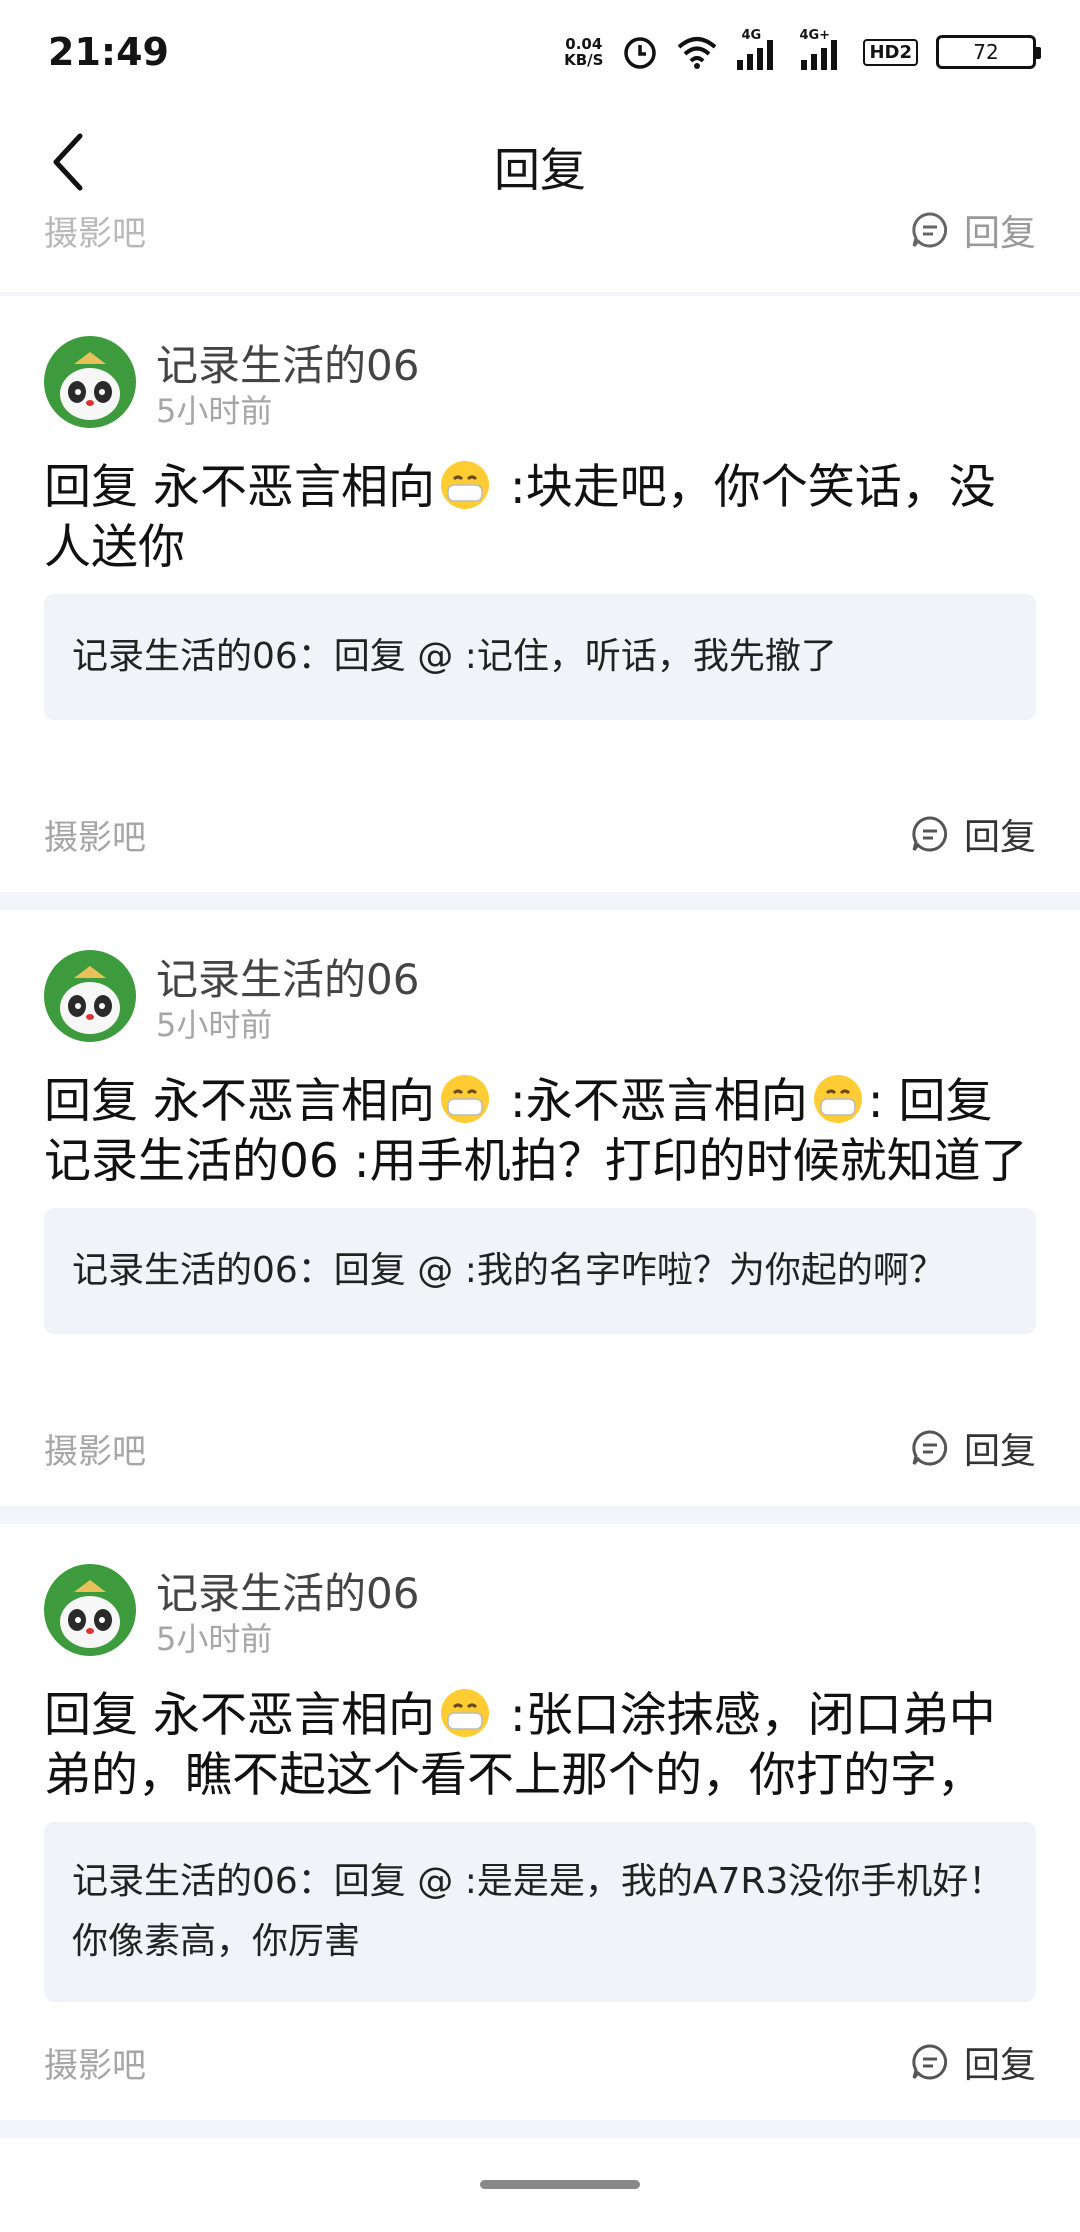  Describe the element at coordinates (751, 35) in the screenshot. I see `signal-1-label: 4G` at that location.